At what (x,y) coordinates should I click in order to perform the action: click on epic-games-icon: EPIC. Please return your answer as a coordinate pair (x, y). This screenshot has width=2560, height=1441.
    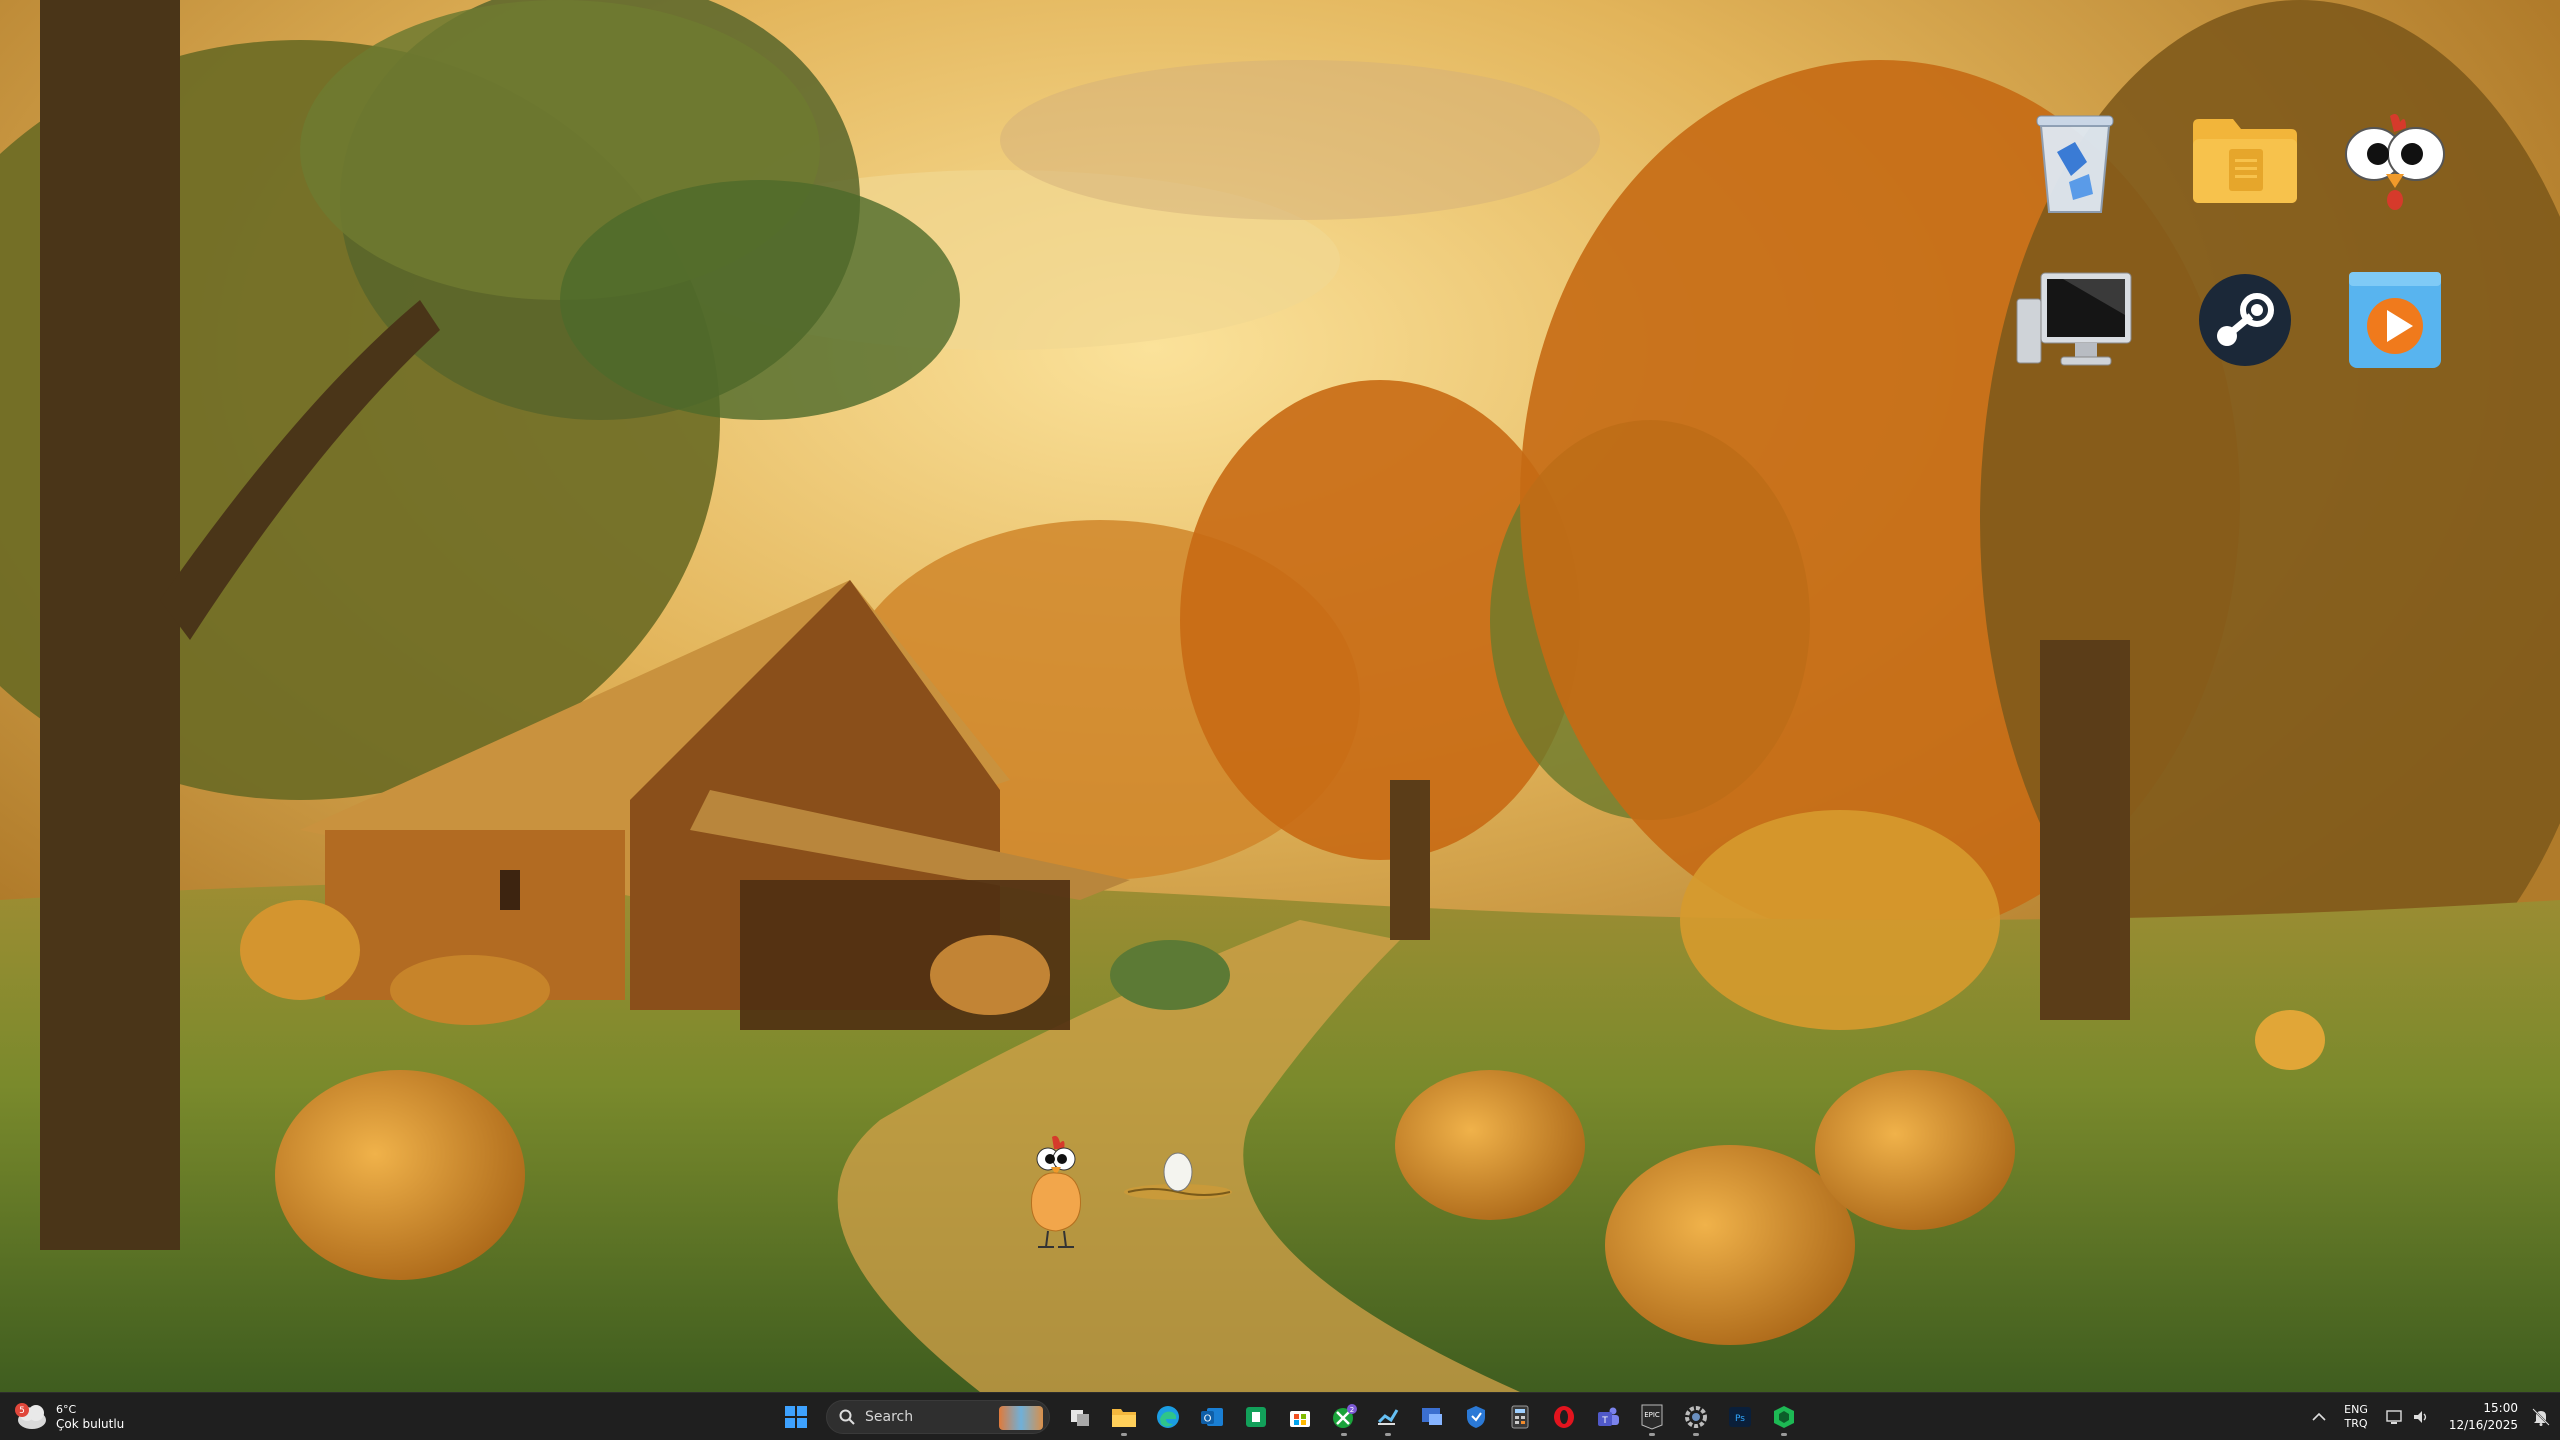
    Looking at the image, I should click on (1652, 1417).